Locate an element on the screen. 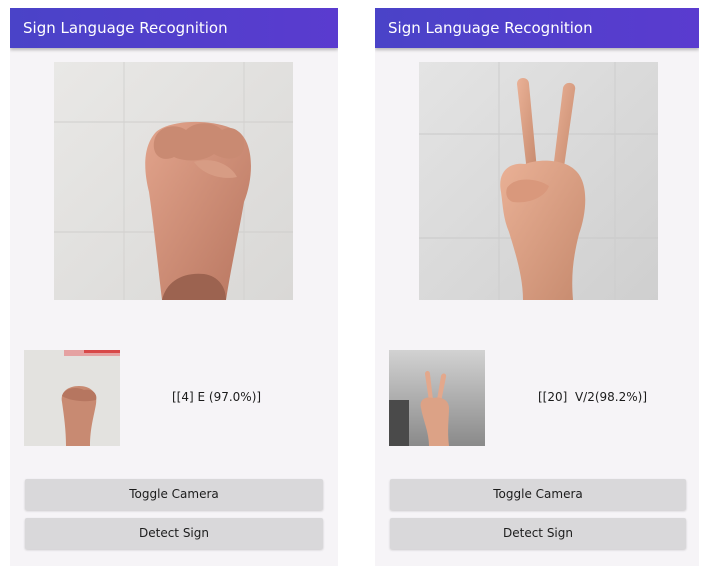 The image size is (718, 573). prediction-result-text: [[20] V/2(98.2%)] is located at coordinates (592, 397).